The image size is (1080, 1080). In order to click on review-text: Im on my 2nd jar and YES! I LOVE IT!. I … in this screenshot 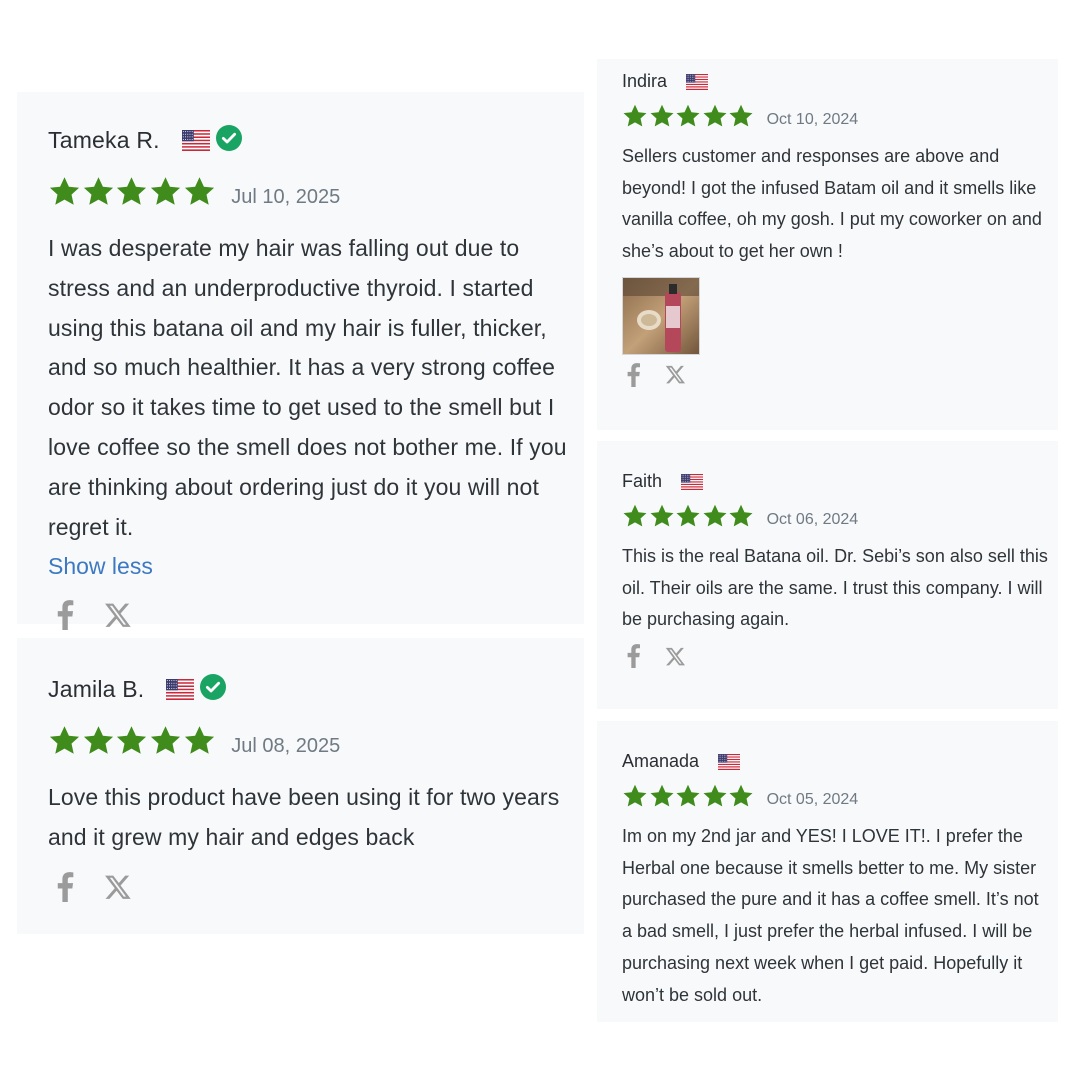, I will do `click(830, 915)`.